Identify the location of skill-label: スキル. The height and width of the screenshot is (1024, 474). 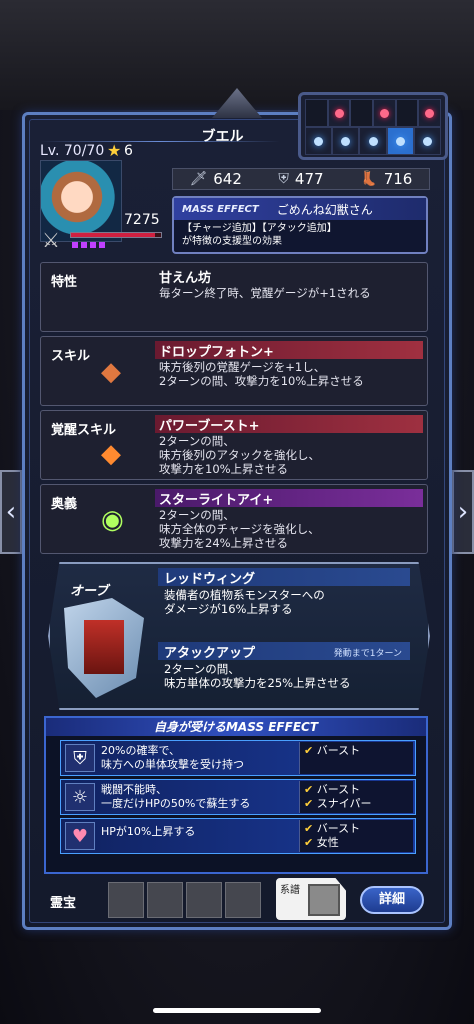
(71, 356).